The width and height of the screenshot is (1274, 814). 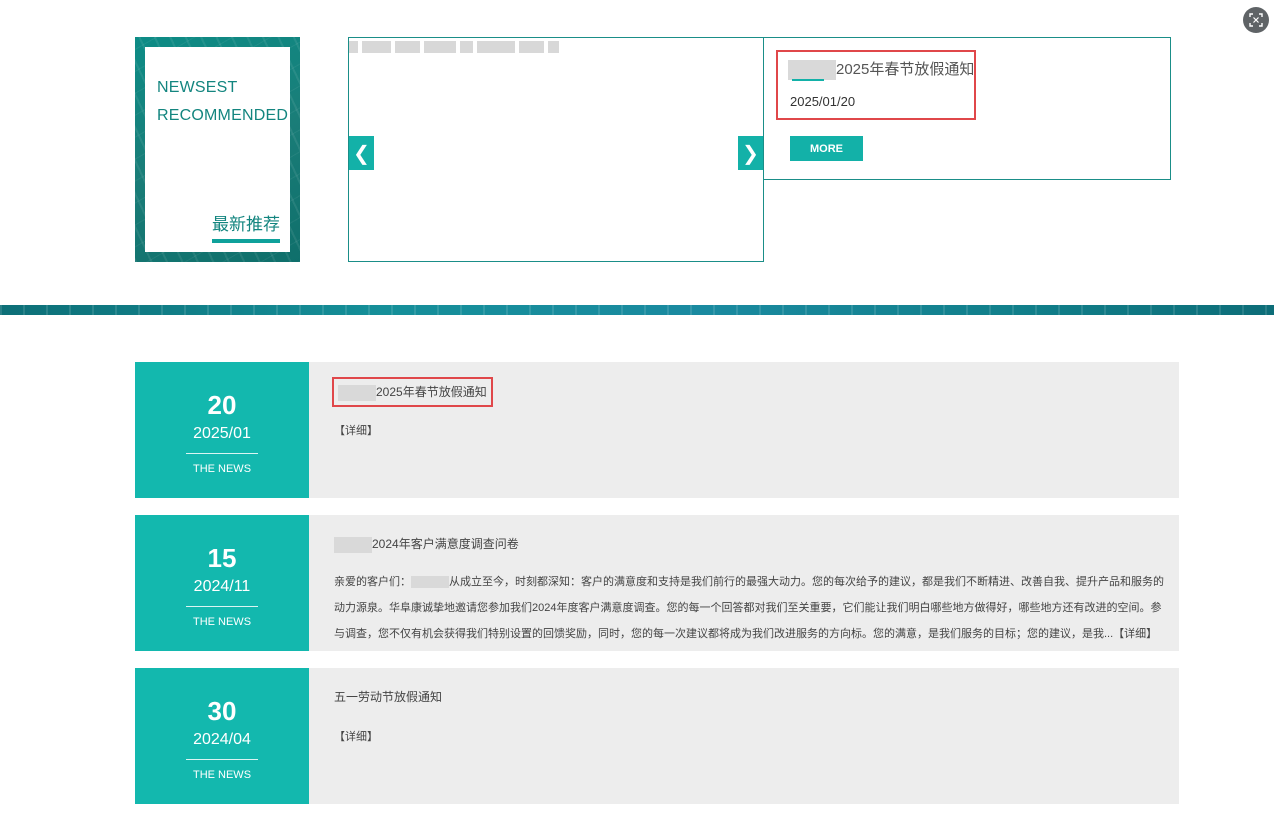 I want to click on more-button: MORE, so click(x=826, y=148).